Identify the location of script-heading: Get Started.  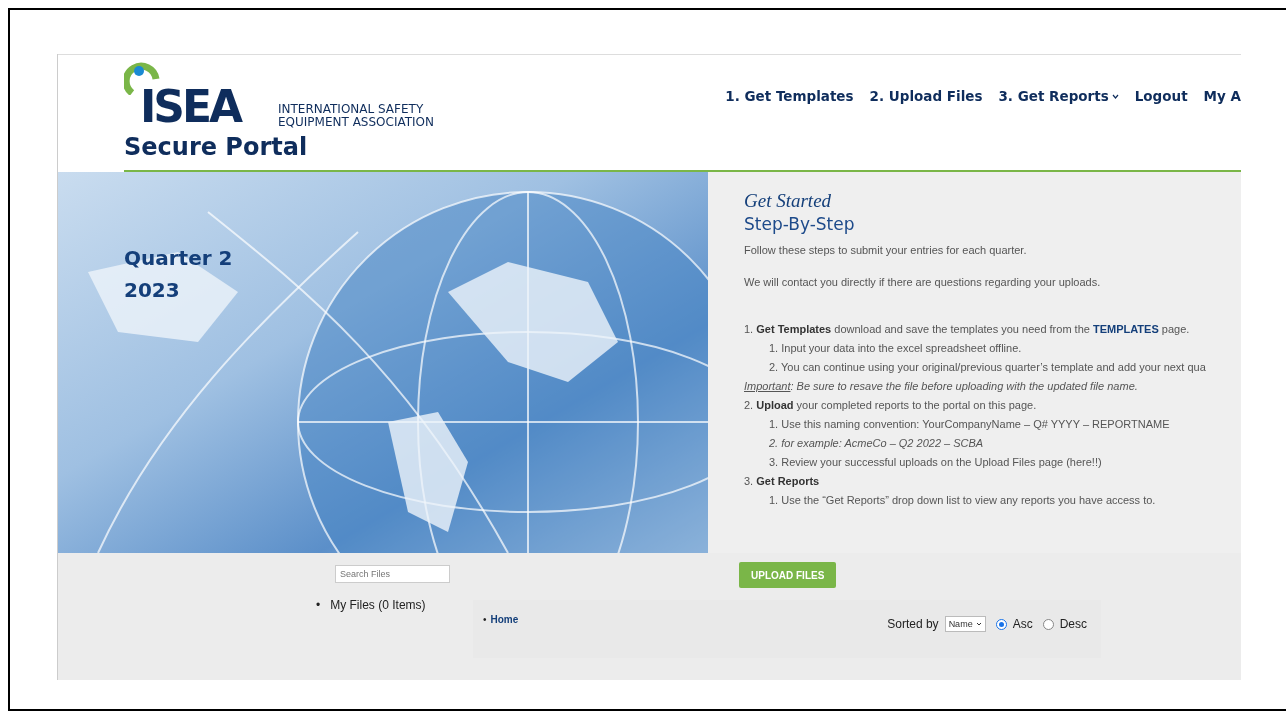
(788, 201).